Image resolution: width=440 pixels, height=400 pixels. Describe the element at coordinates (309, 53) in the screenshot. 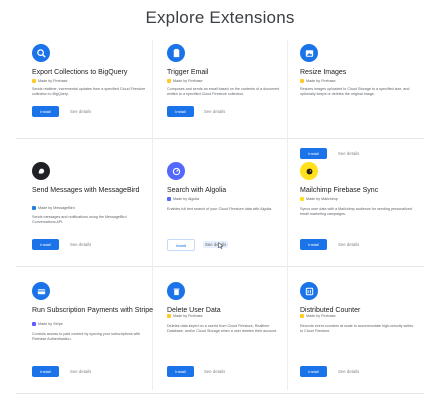

I see `image-icon` at that location.